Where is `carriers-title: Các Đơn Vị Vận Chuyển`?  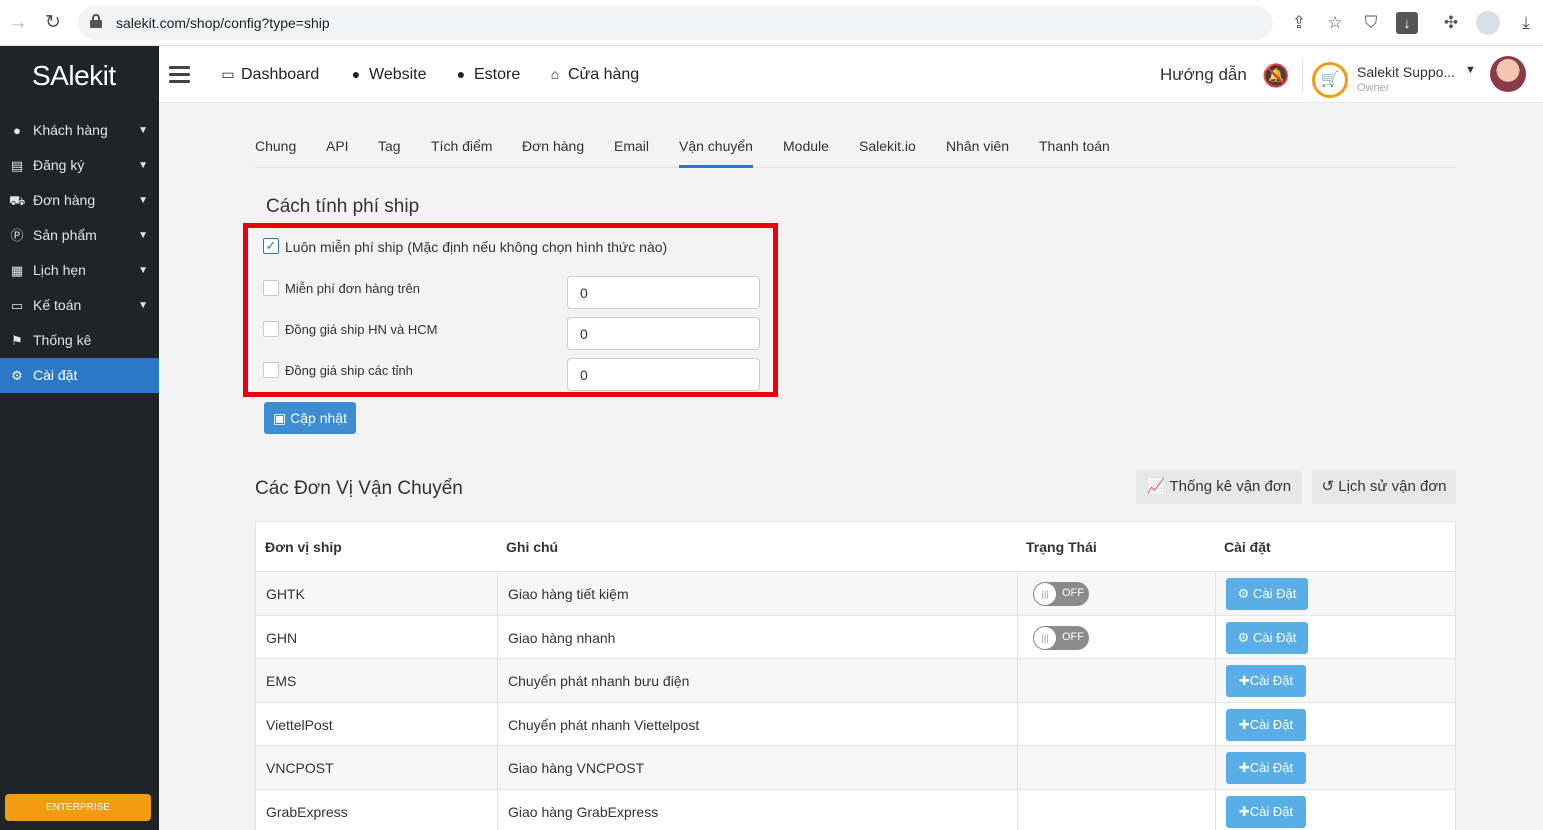 carriers-title: Các Đơn Vị Vận Chuyển is located at coordinates (359, 488).